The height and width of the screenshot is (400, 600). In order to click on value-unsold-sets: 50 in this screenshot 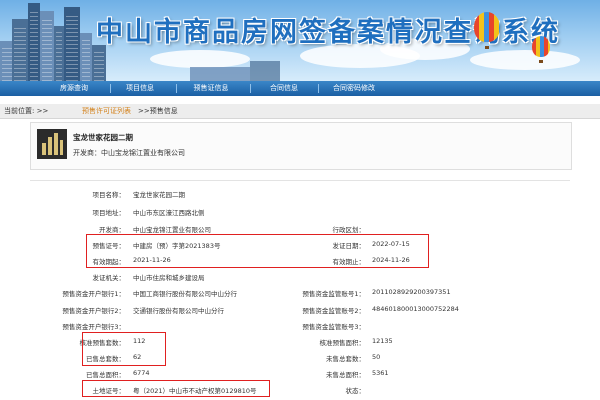, I will do `click(376, 357)`.